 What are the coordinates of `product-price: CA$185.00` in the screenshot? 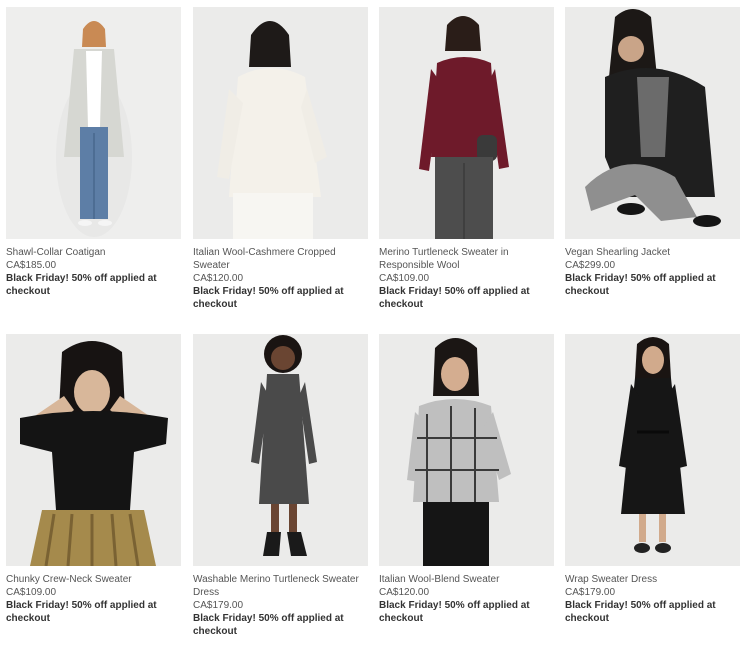 It's located at (31, 265).